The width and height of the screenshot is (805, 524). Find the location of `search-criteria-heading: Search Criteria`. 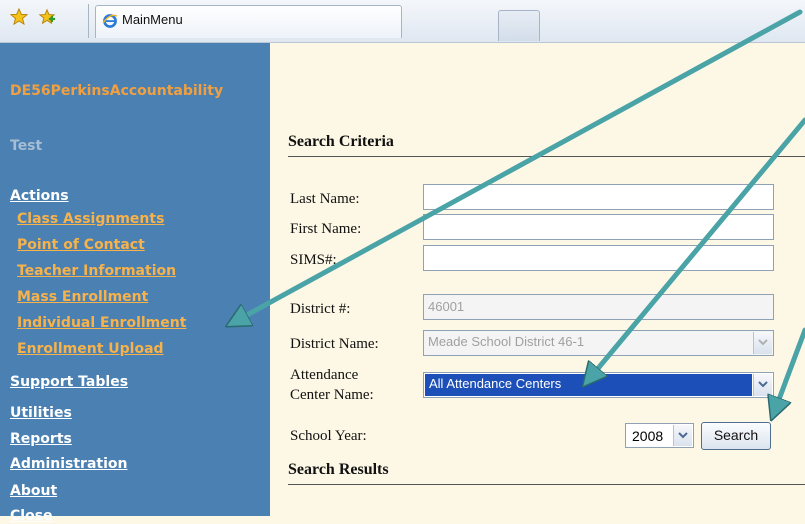

search-criteria-heading: Search Criteria is located at coordinates (341, 141).